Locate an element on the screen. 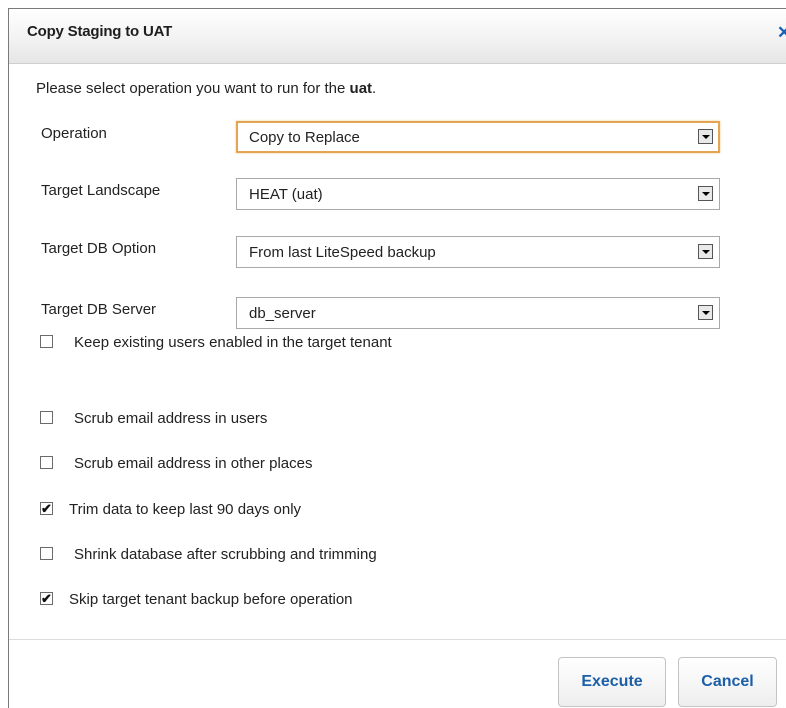  operation-label: Operation is located at coordinates (74, 133).